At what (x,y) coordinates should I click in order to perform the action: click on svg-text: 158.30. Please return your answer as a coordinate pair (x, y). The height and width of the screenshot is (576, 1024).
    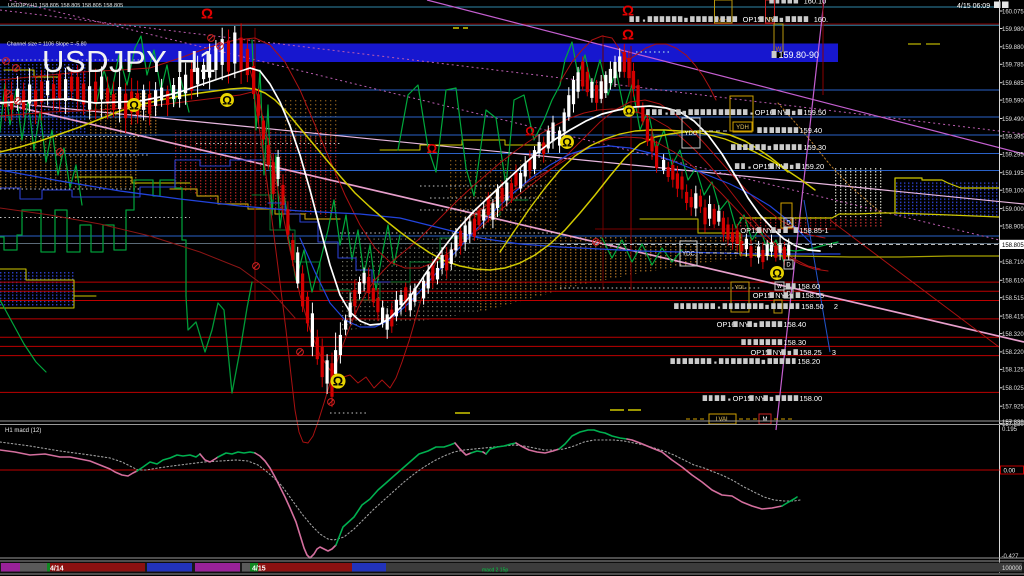
    Looking at the image, I should click on (795, 342).